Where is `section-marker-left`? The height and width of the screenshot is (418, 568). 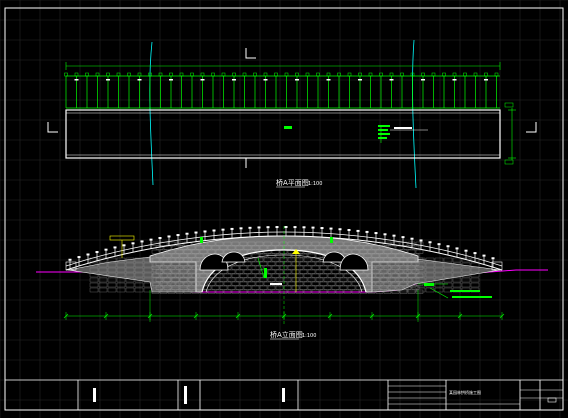 section-marker-left is located at coordinates (52, 127).